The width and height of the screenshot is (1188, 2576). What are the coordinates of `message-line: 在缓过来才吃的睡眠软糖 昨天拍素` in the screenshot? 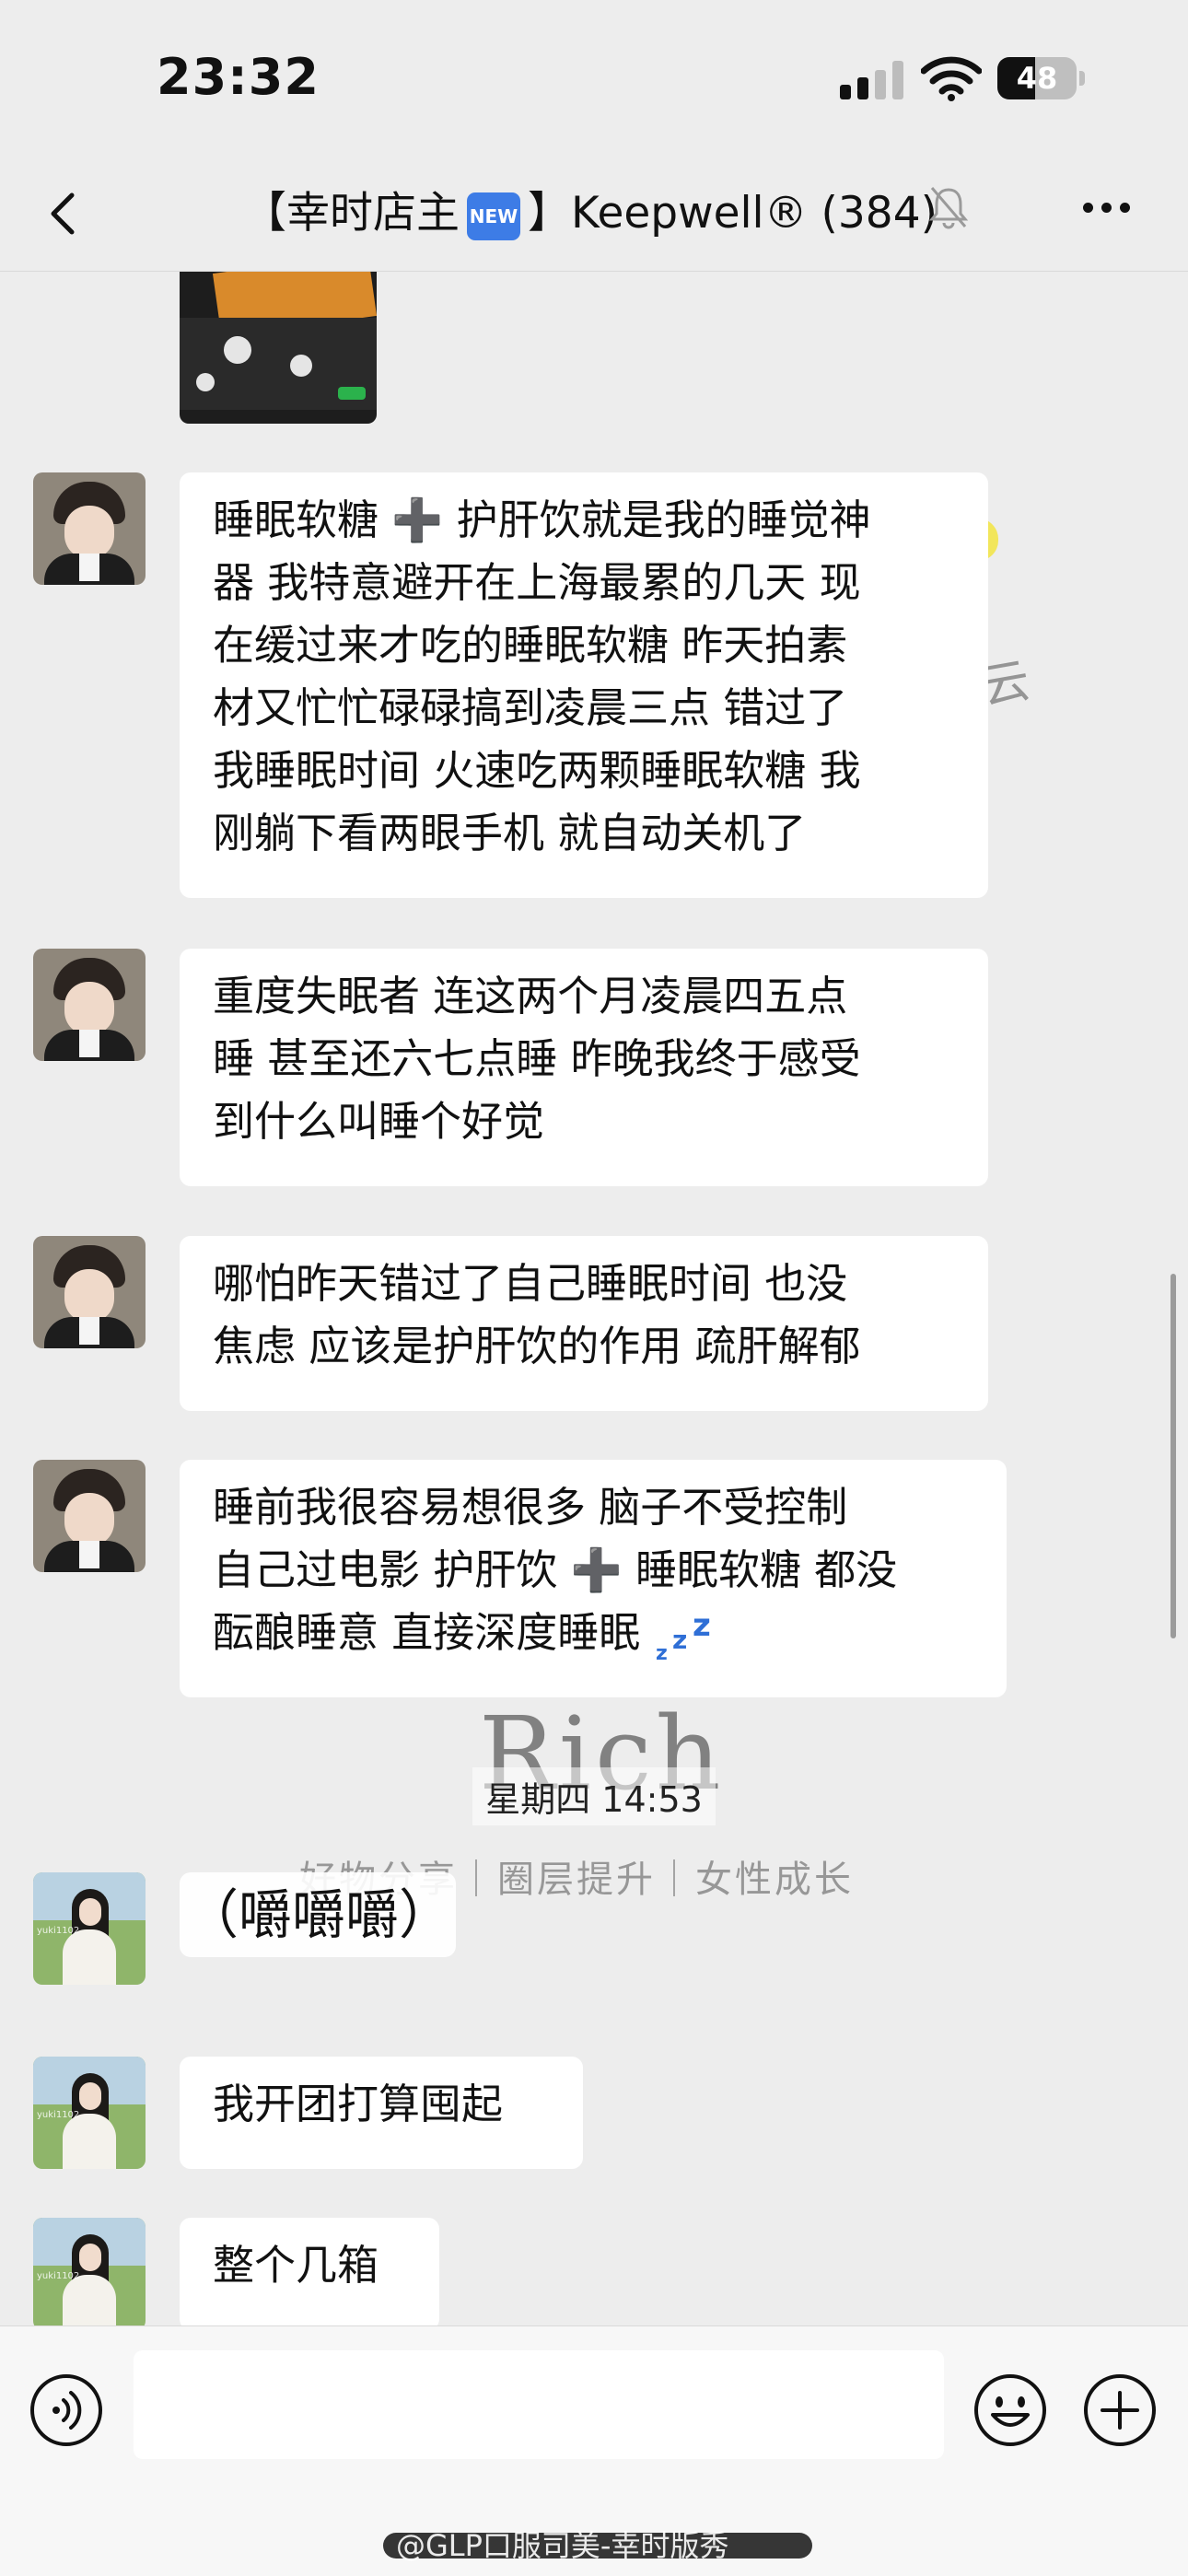 It's located at (530, 645).